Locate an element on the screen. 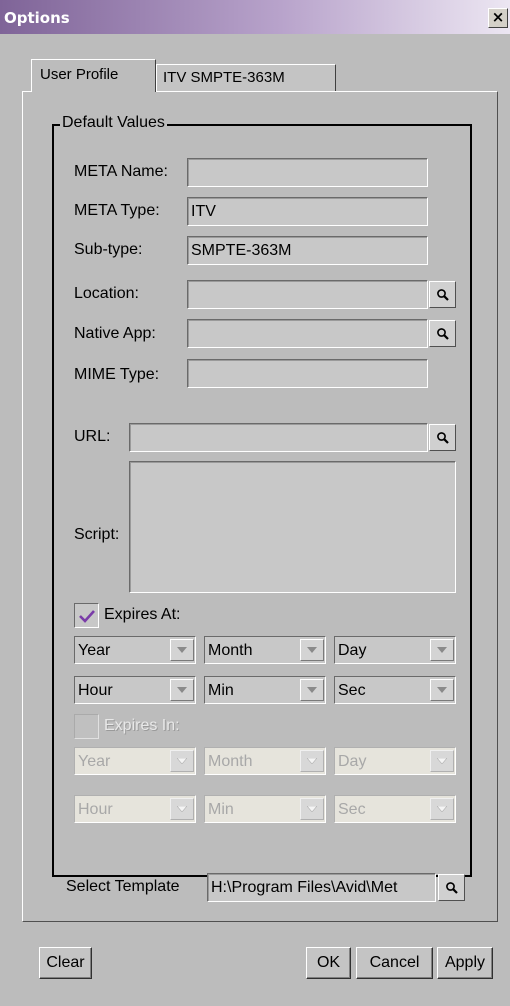 The image size is (510, 1006). mime-type-label: MIME Type: is located at coordinates (117, 374).